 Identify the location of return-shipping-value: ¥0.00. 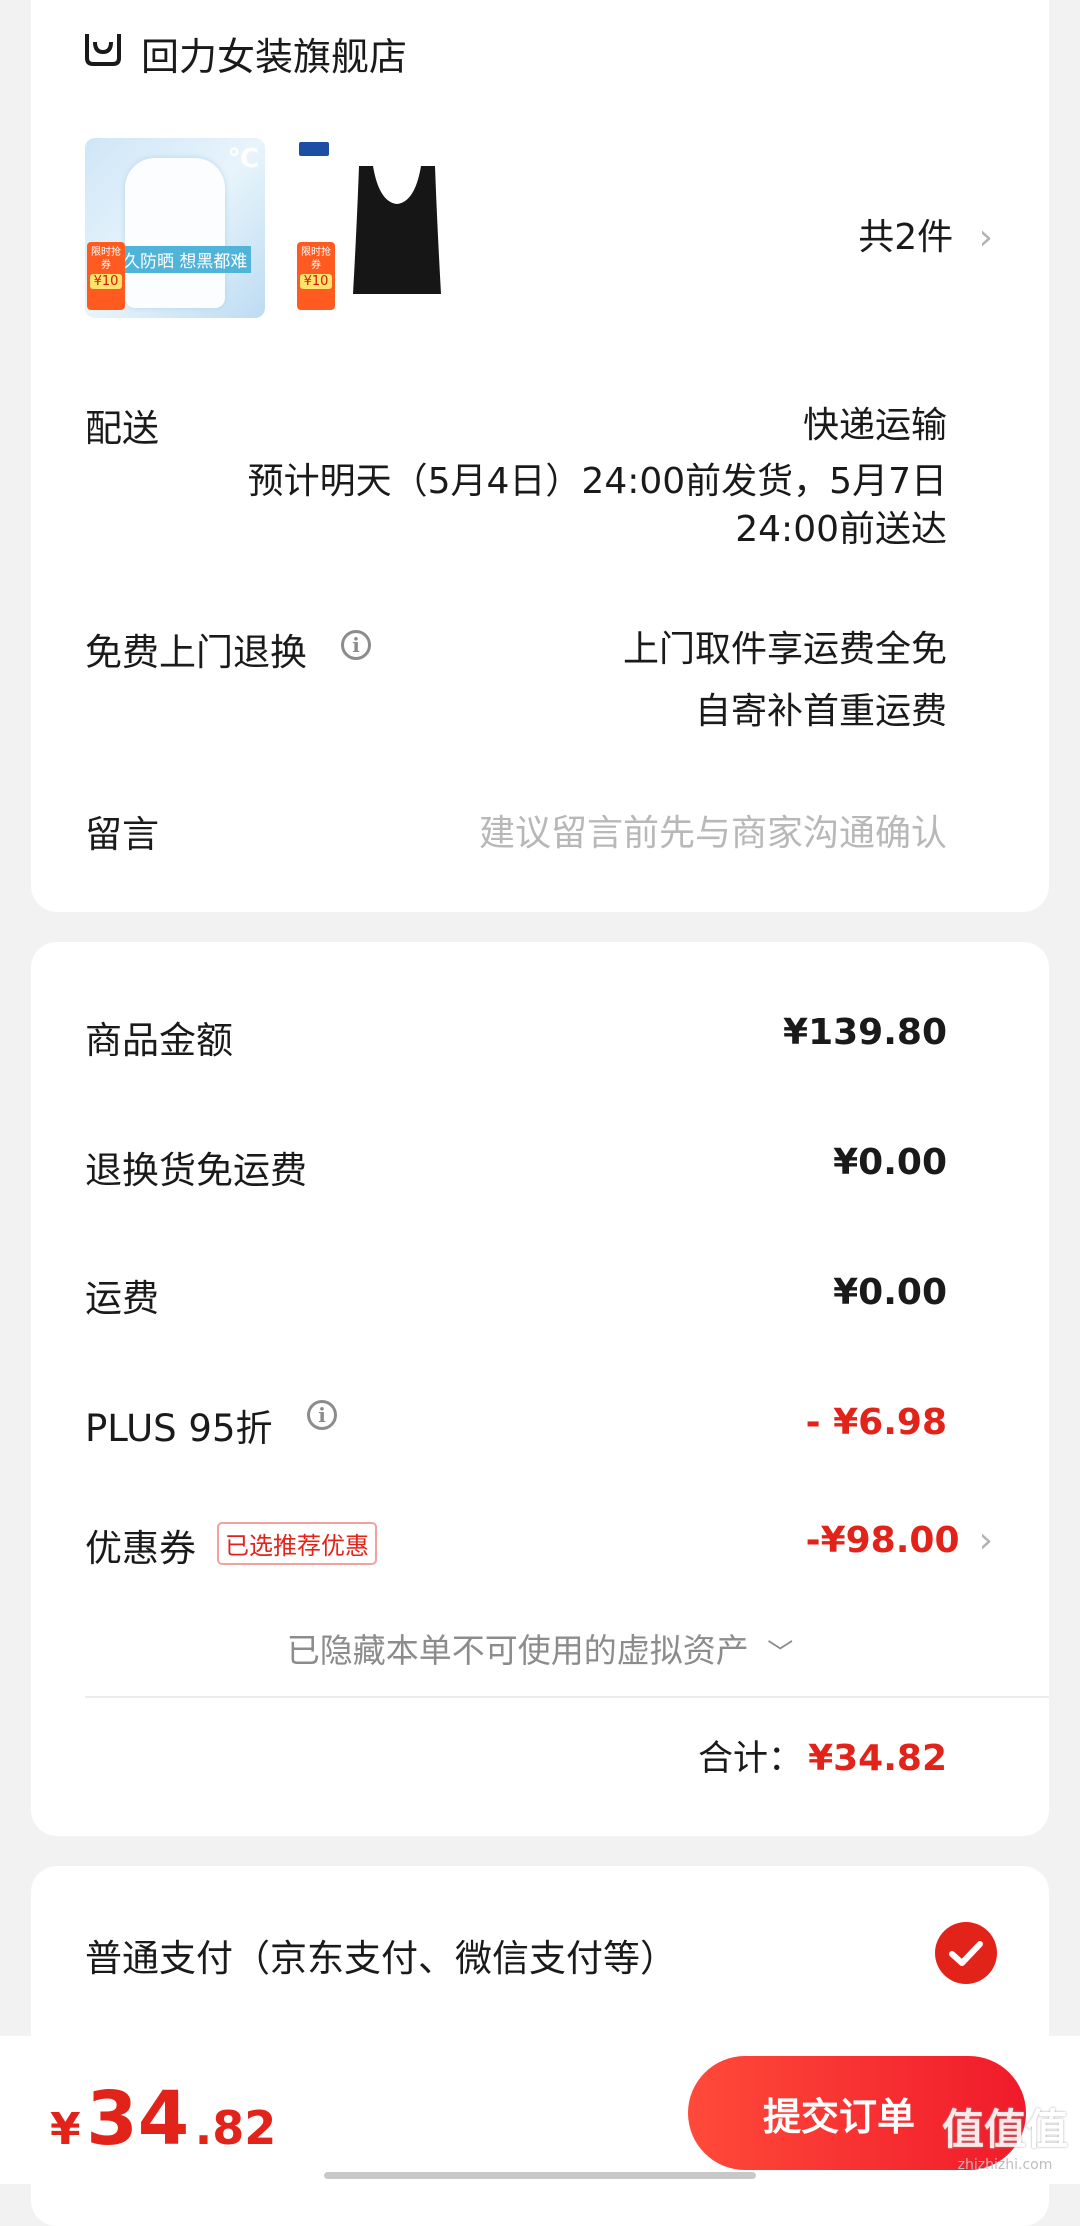
(890, 1162).